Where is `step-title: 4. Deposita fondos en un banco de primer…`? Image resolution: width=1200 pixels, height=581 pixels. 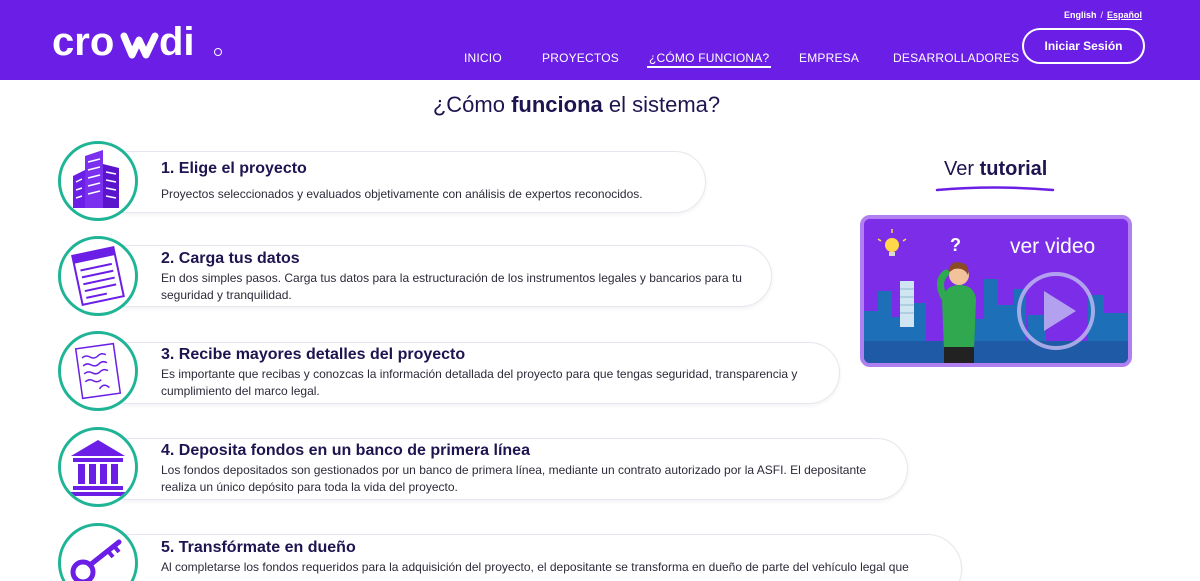
step-title: 4. Deposita fondos en un banco de primer… is located at coordinates (345, 450).